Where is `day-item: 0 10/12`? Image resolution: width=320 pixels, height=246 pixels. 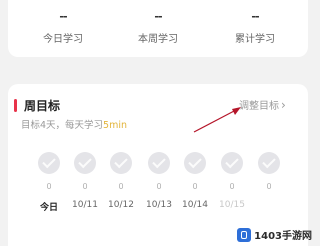
day-item: 0 10/12 is located at coordinates (121, 181).